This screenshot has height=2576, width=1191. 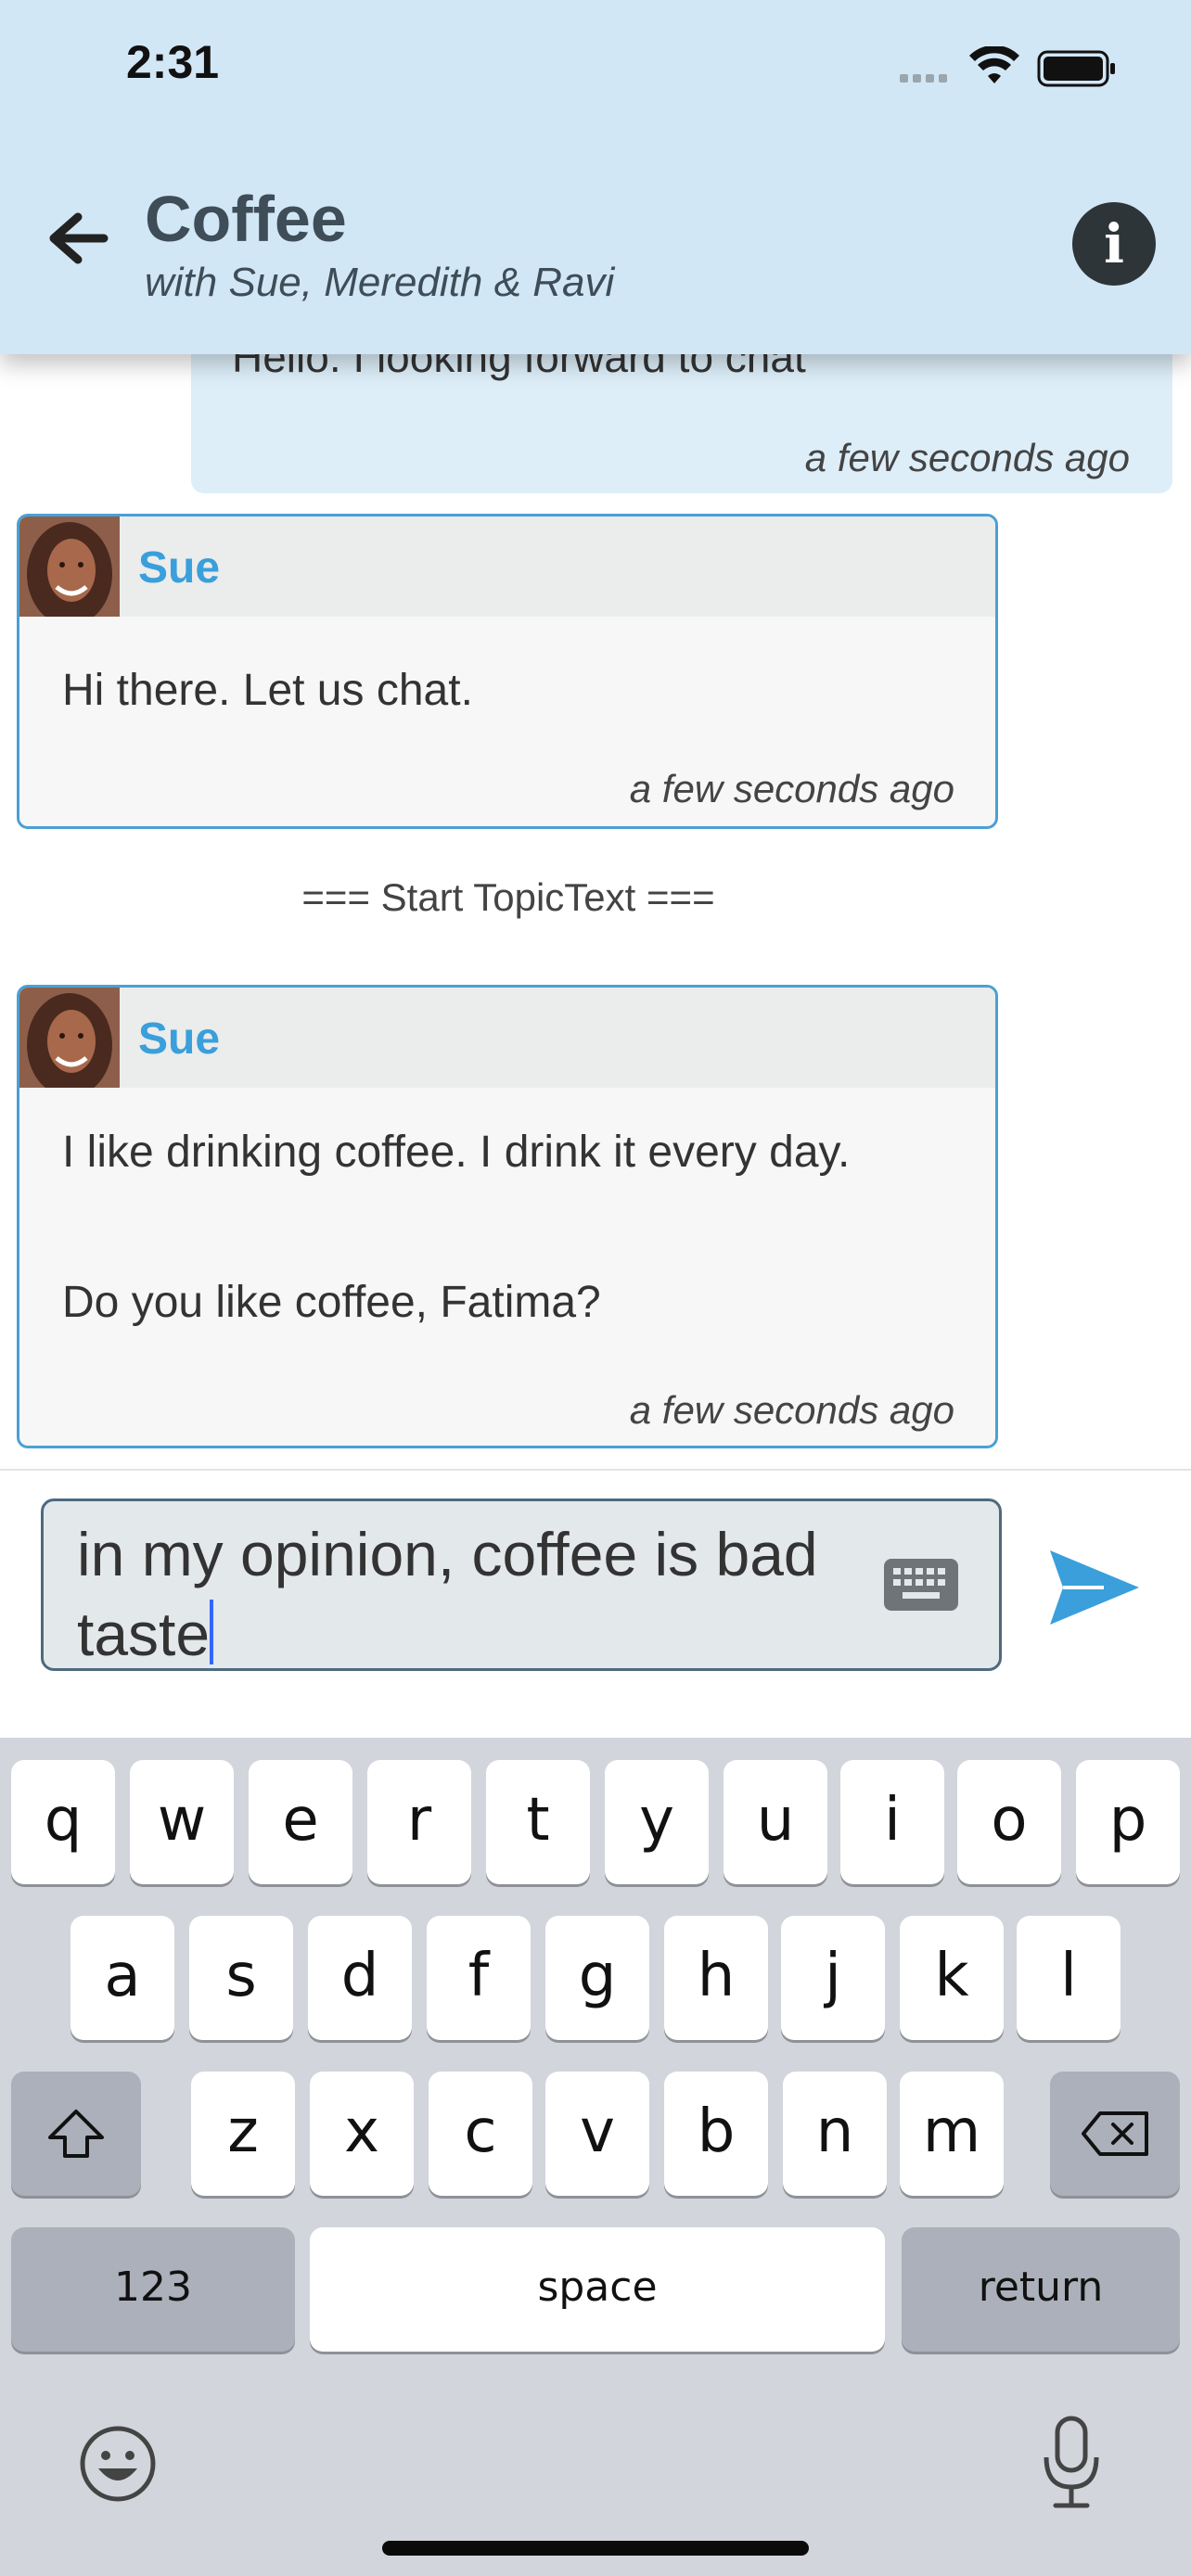 I want to click on key-y: y, so click(x=657, y=1822).